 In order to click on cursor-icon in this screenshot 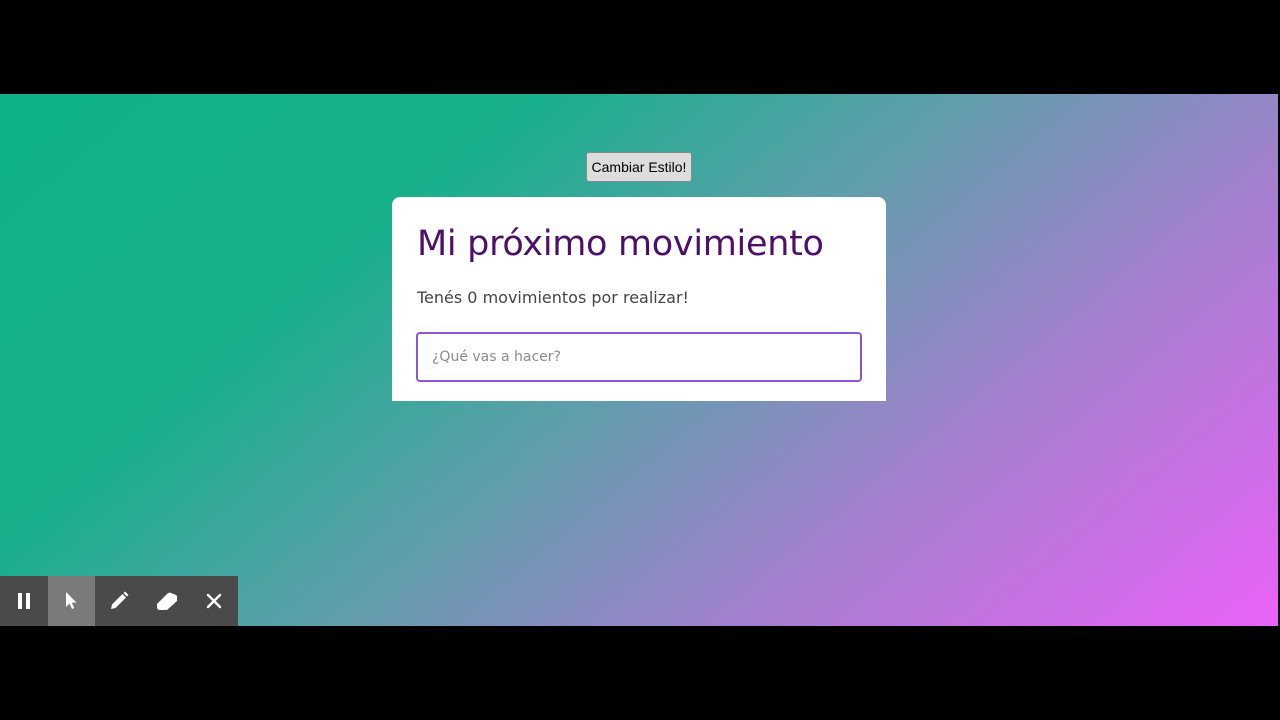, I will do `click(71, 601)`.